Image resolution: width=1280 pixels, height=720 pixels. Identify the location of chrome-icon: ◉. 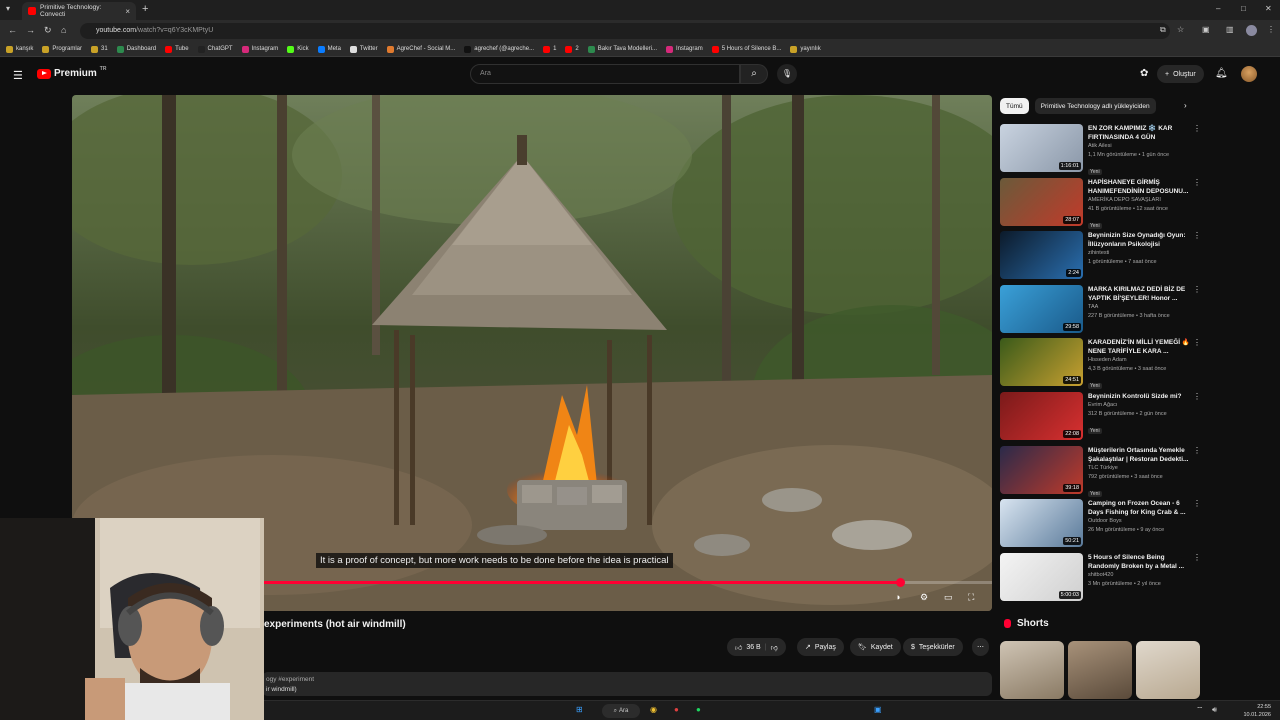
(653, 709).